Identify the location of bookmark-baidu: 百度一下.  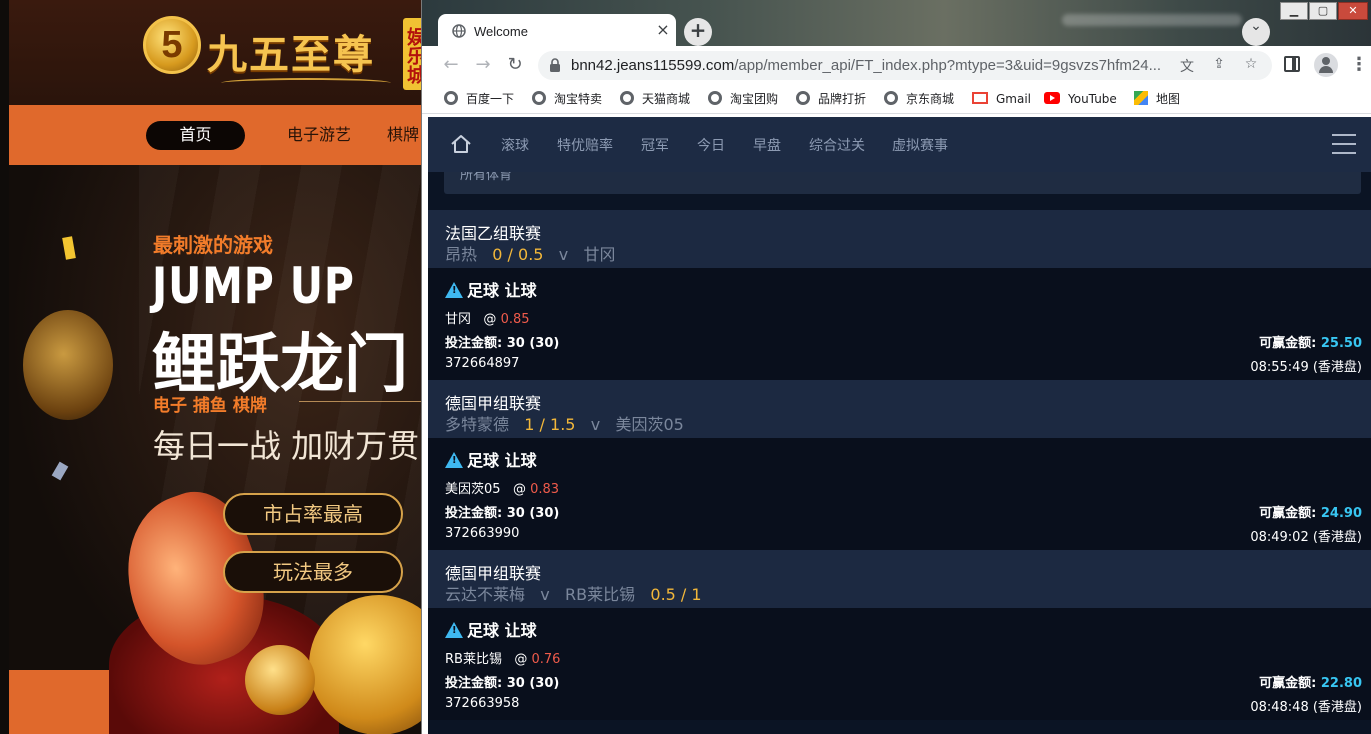
(479, 99).